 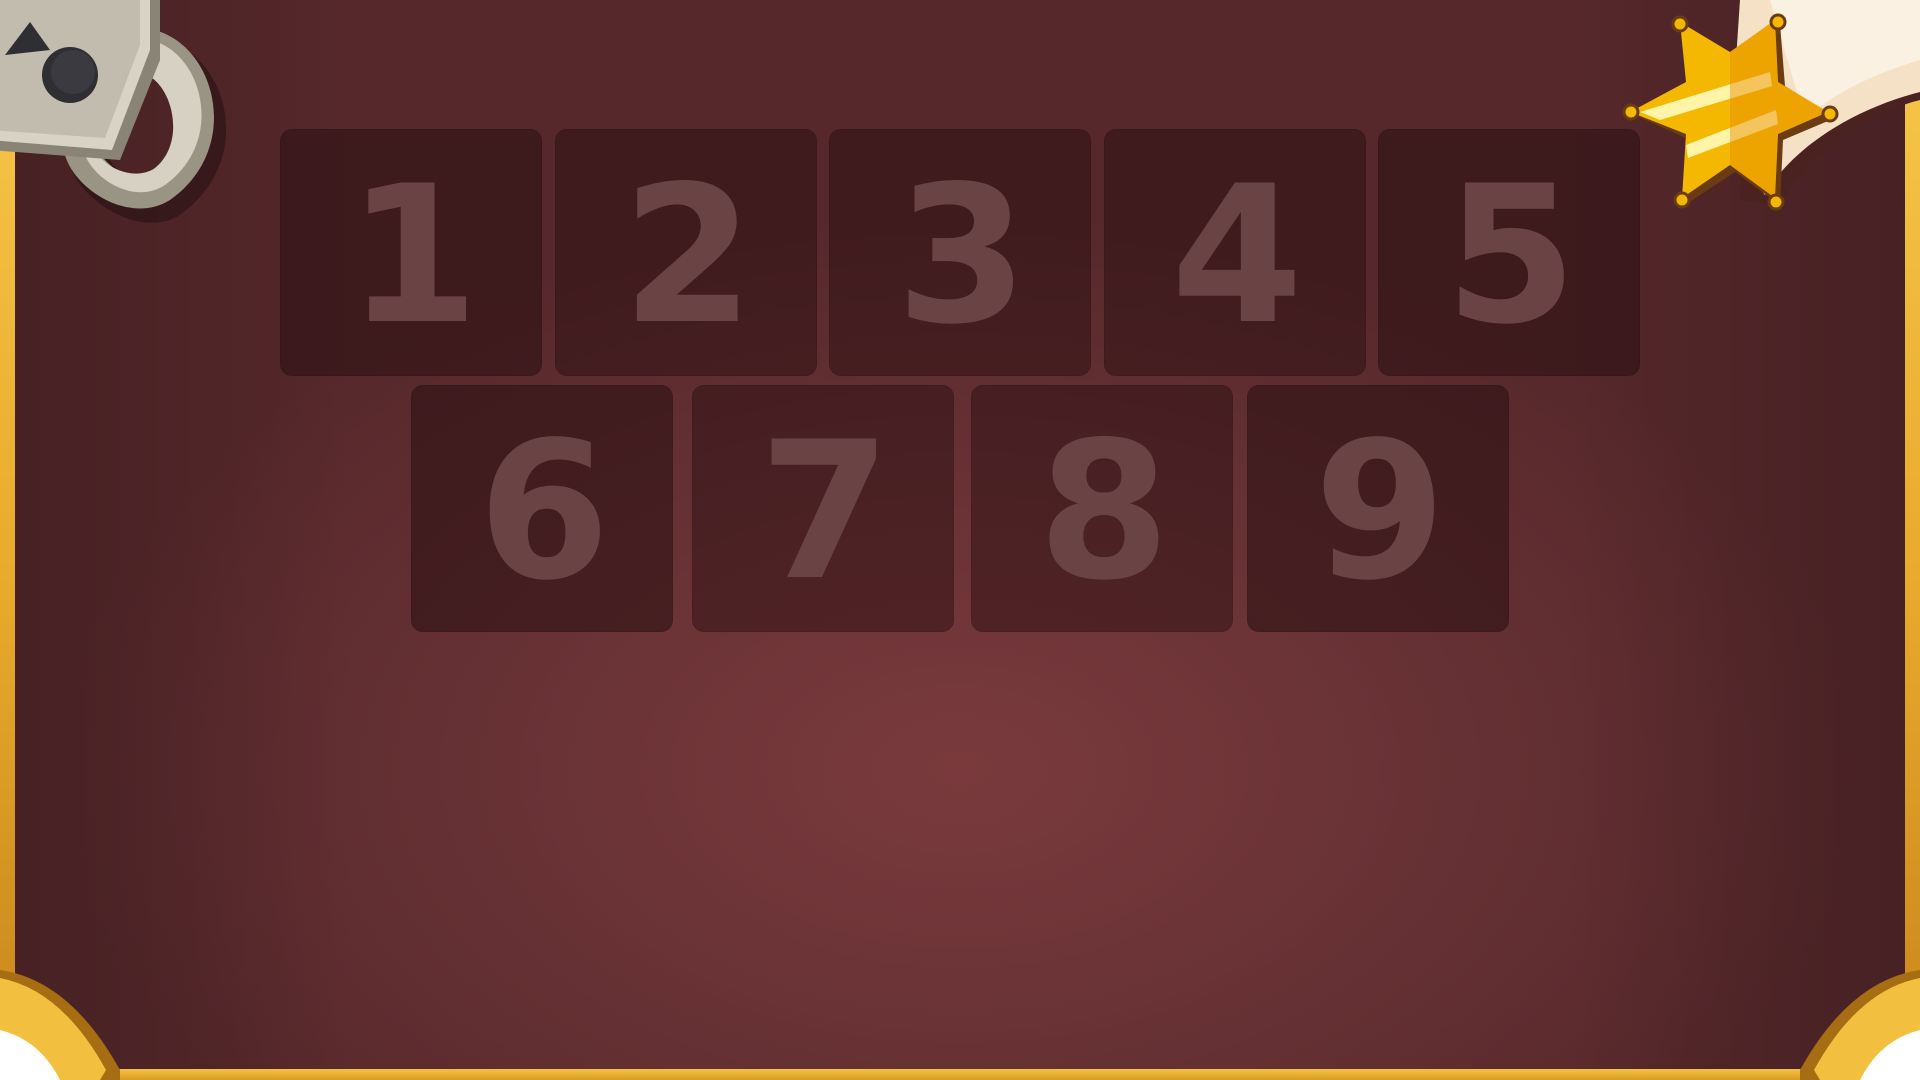 I want to click on gold-corner-right, so click(x=1860, y=1025).